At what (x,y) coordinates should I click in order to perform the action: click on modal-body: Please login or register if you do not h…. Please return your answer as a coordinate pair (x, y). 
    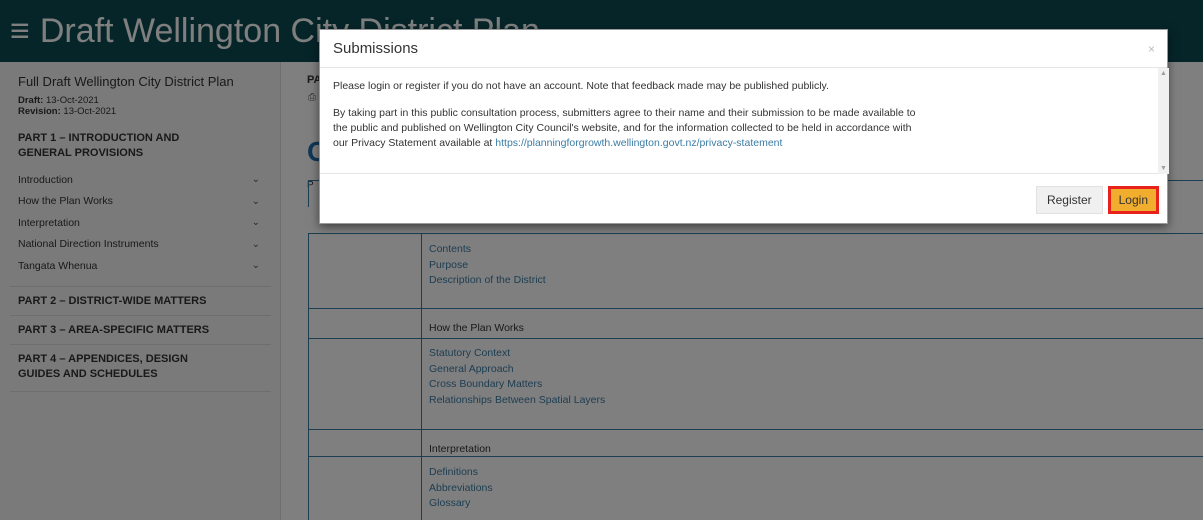
    Looking at the image, I should click on (744, 121).